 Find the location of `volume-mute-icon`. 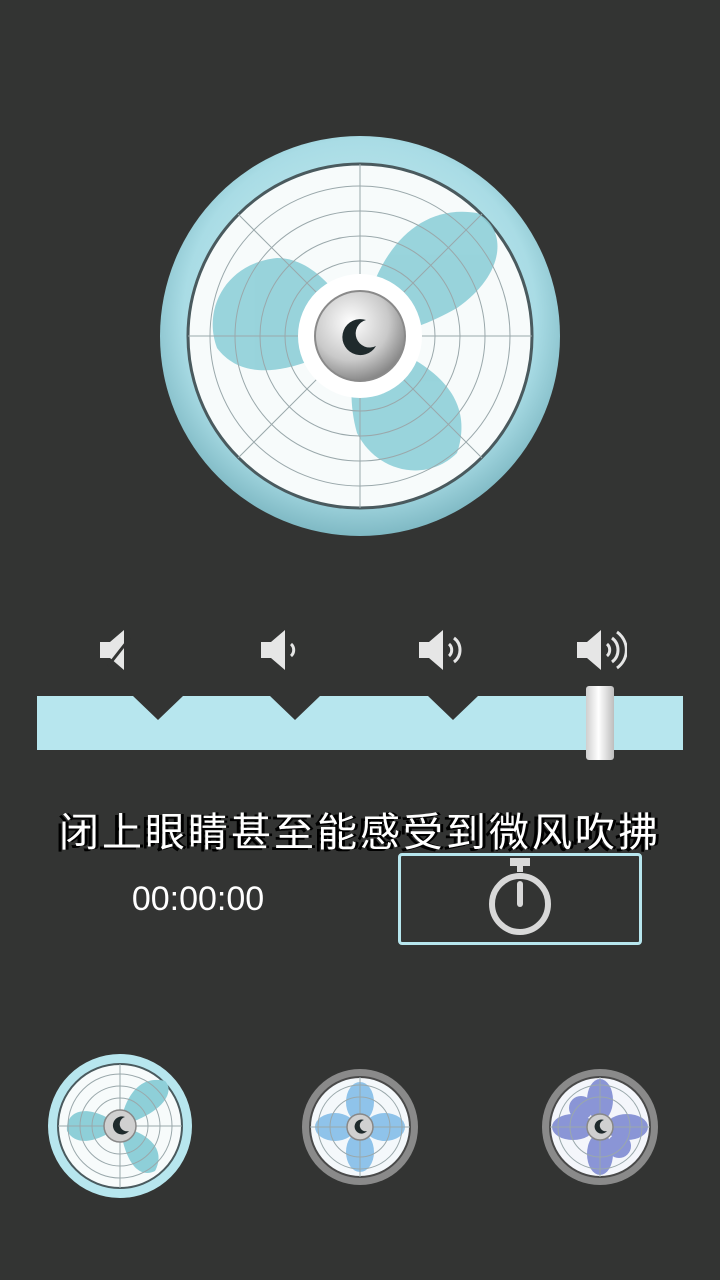

volume-mute-icon is located at coordinates (122, 650).